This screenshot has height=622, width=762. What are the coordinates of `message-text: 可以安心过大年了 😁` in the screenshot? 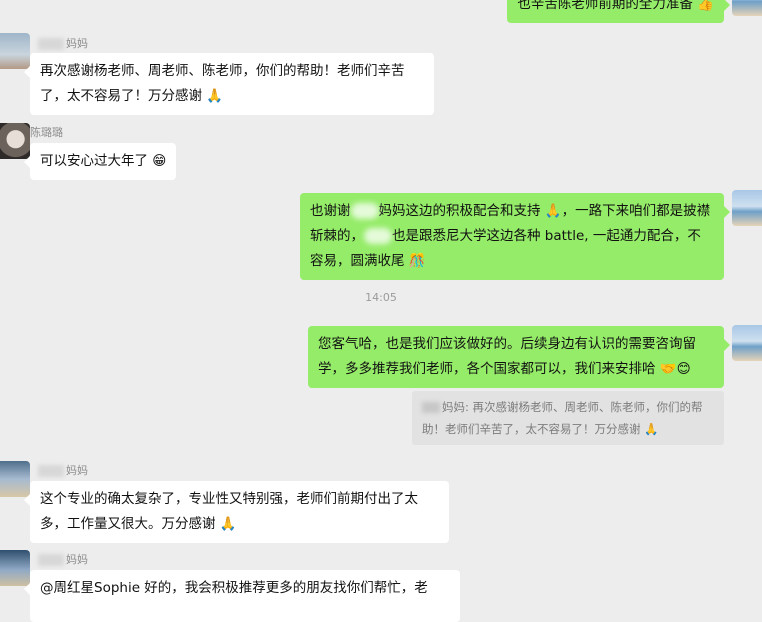 It's located at (103, 161).